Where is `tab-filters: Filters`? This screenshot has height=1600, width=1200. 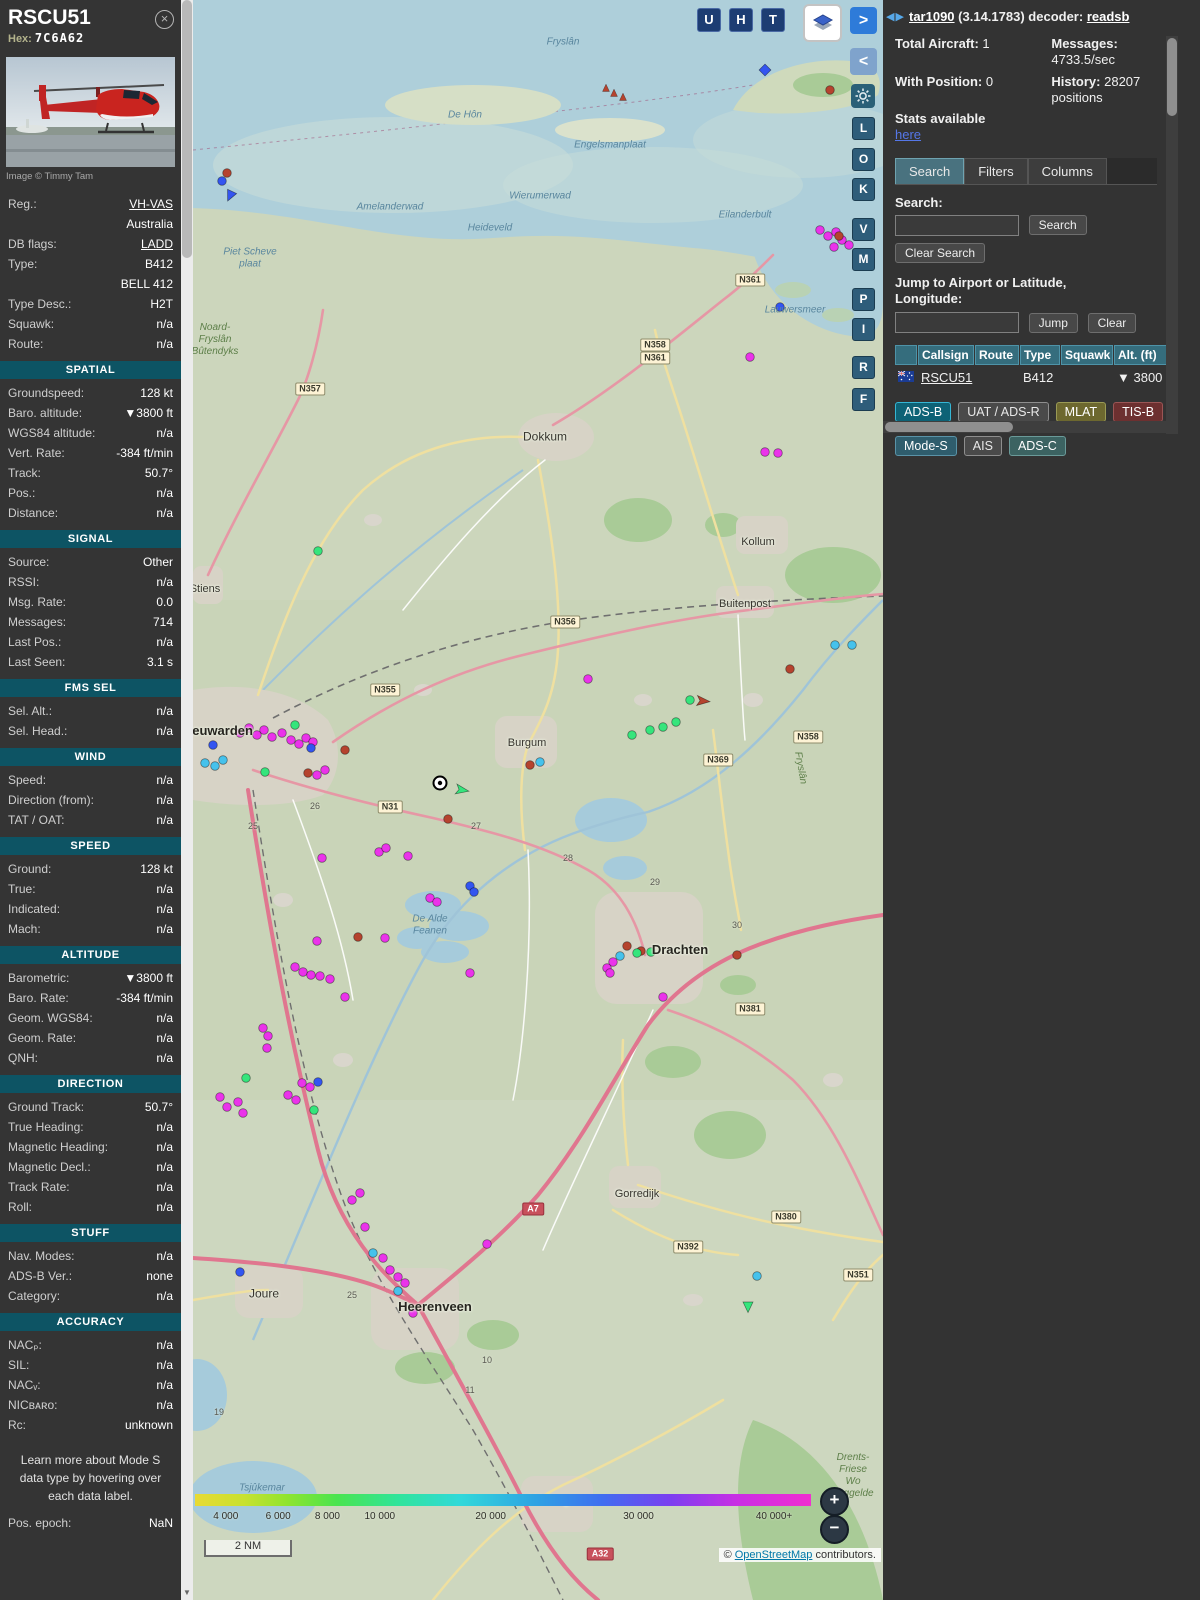 tab-filters: Filters is located at coordinates (996, 170).